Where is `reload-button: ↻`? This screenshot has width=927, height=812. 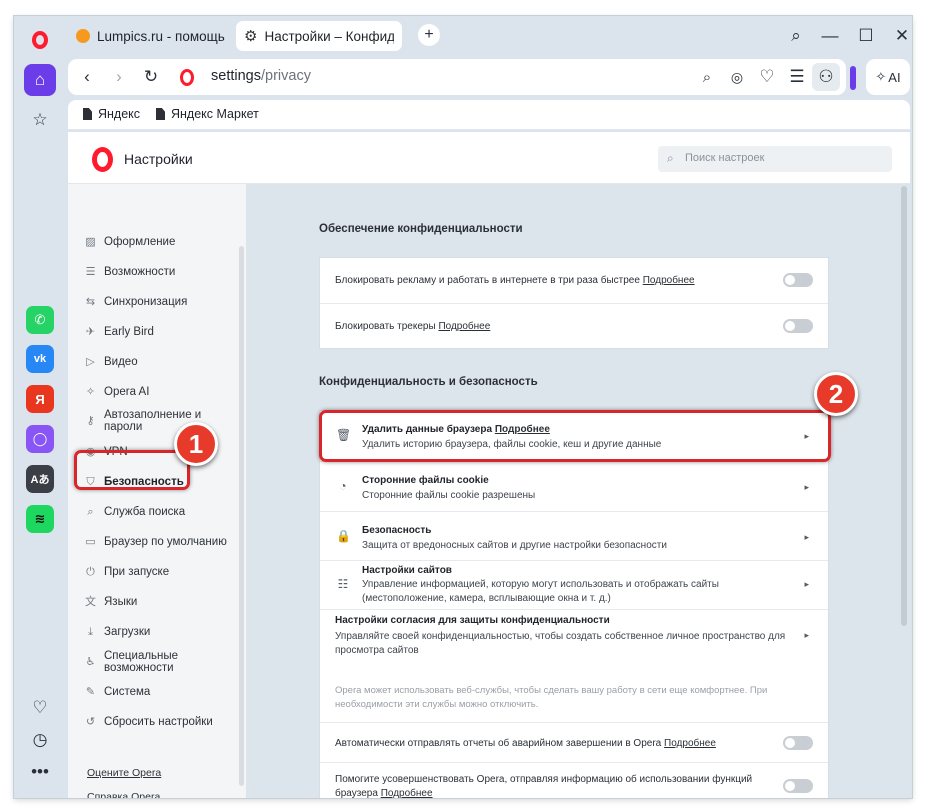
reload-button: ↻ is located at coordinates (151, 77).